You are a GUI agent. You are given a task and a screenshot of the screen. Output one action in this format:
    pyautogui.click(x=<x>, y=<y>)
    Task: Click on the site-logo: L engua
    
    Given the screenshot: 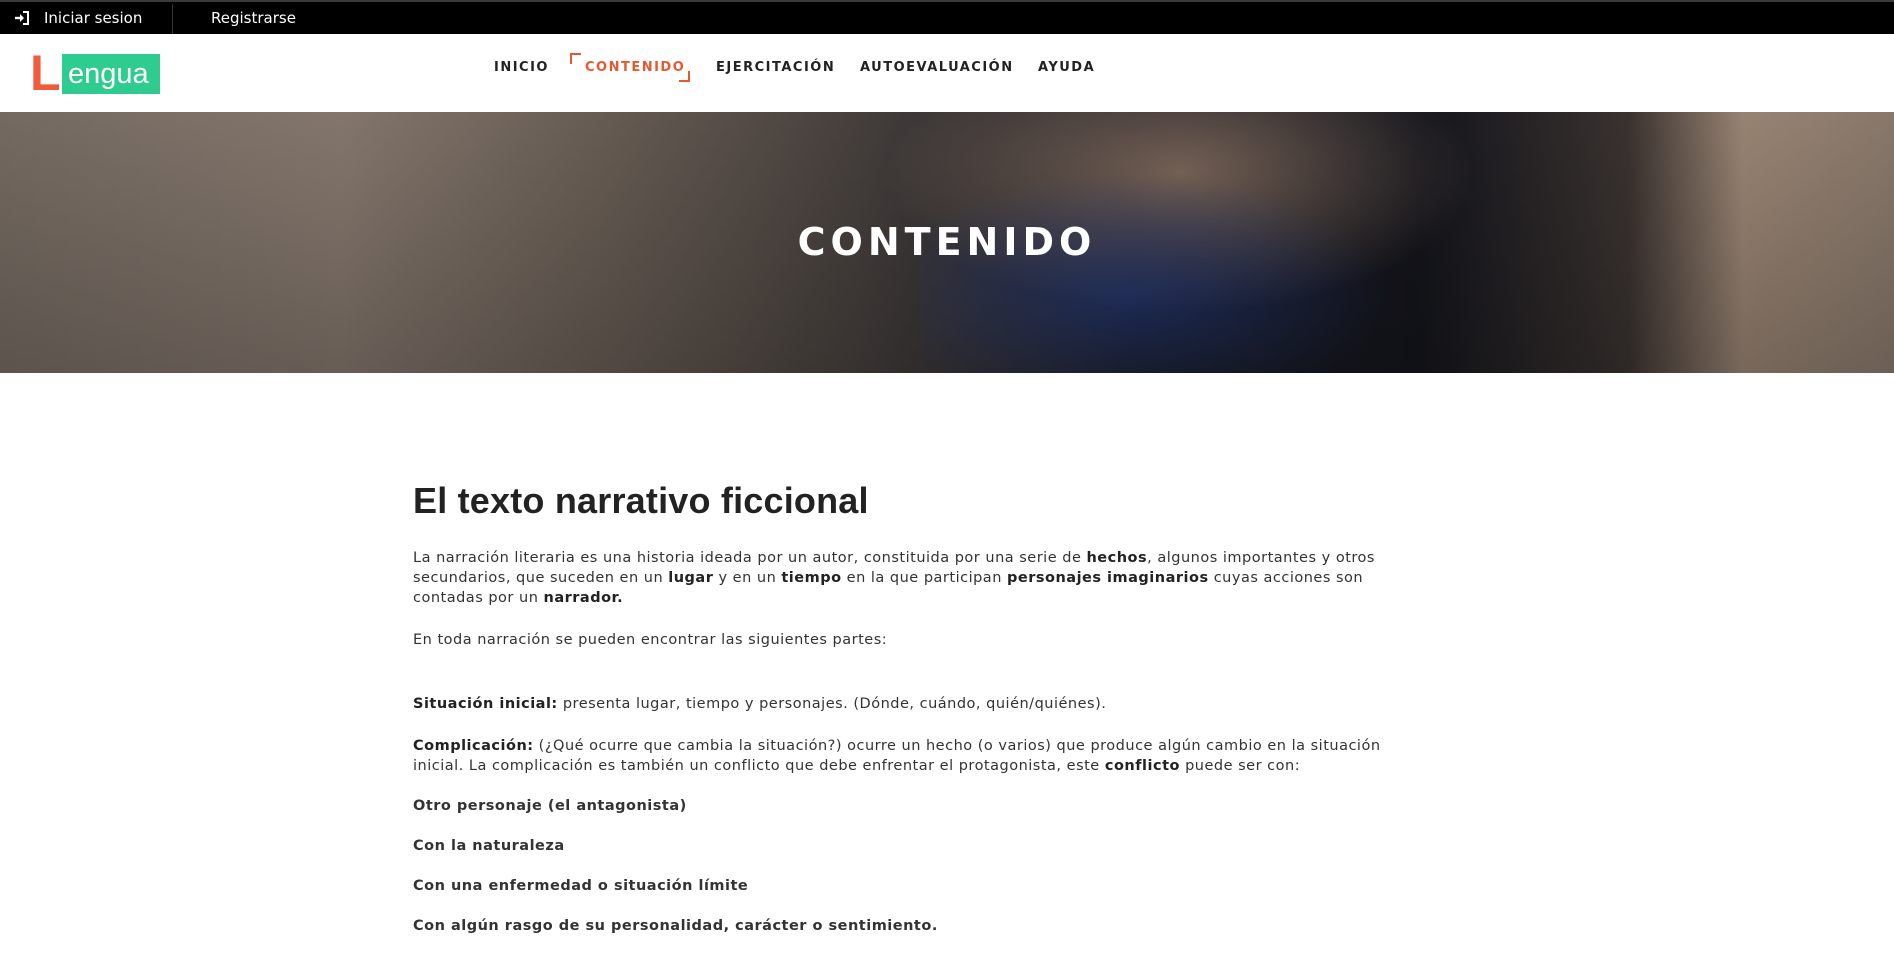 What is the action you would take?
    pyautogui.click(x=96, y=73)
    